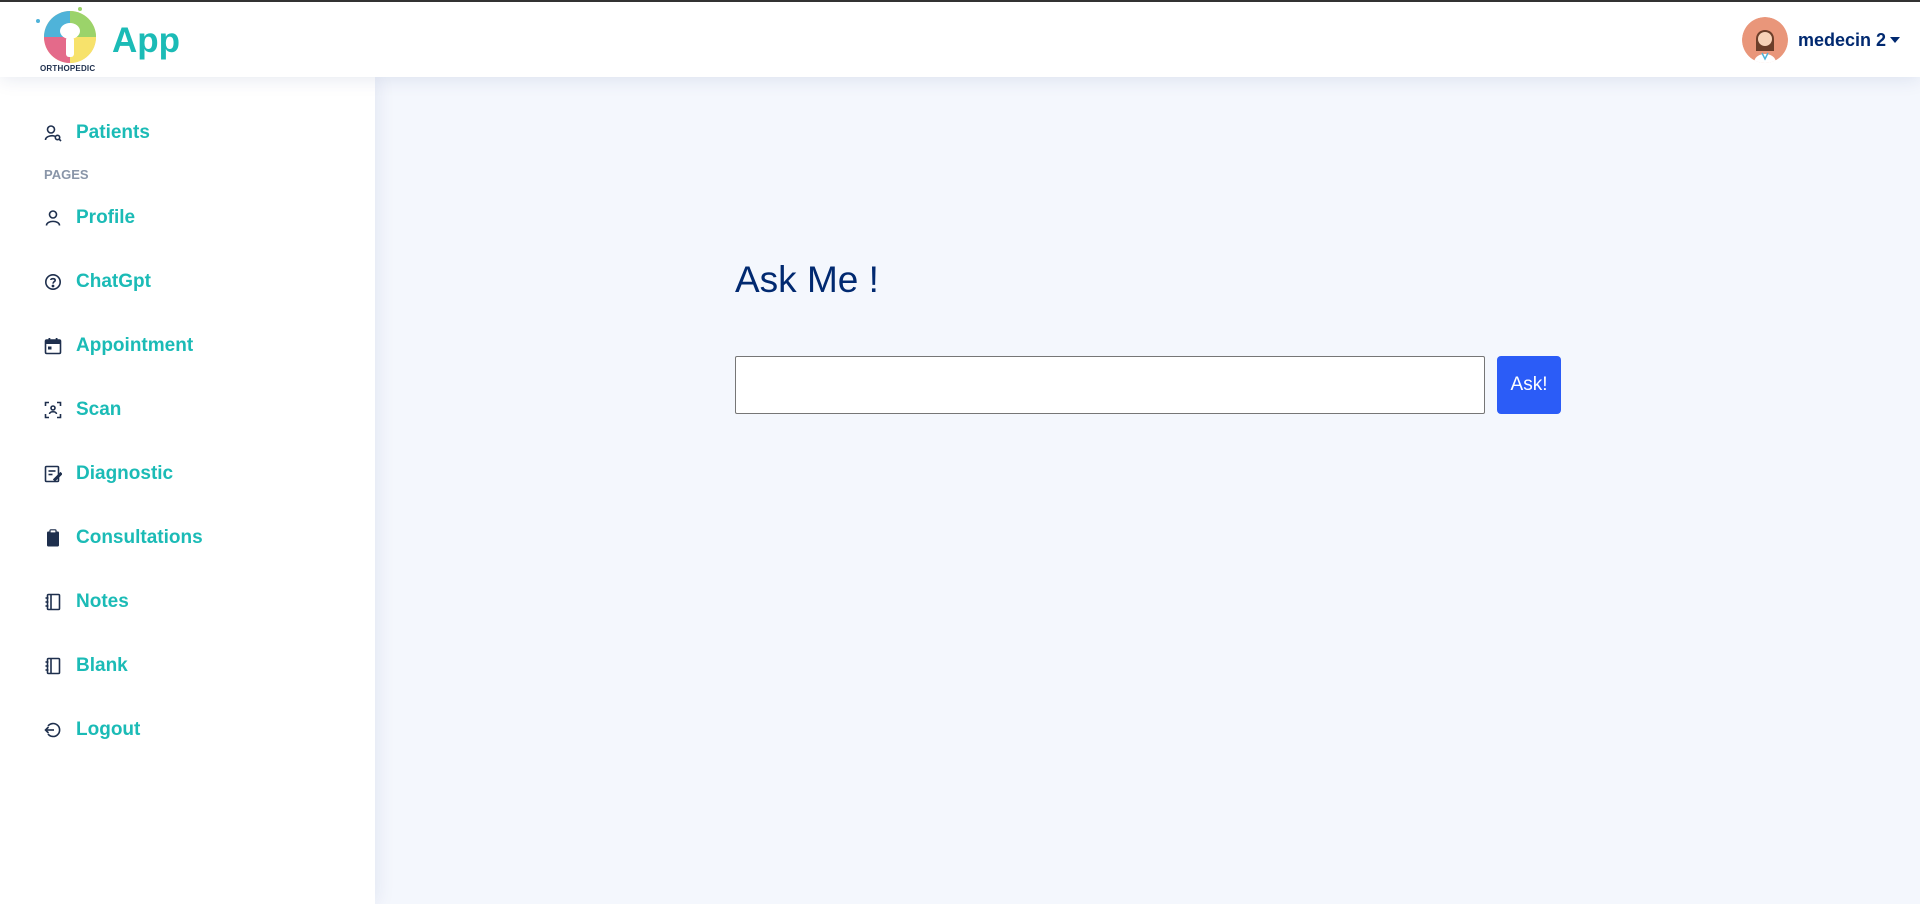  I want to click on question-circle-icon, so click(53, 282).